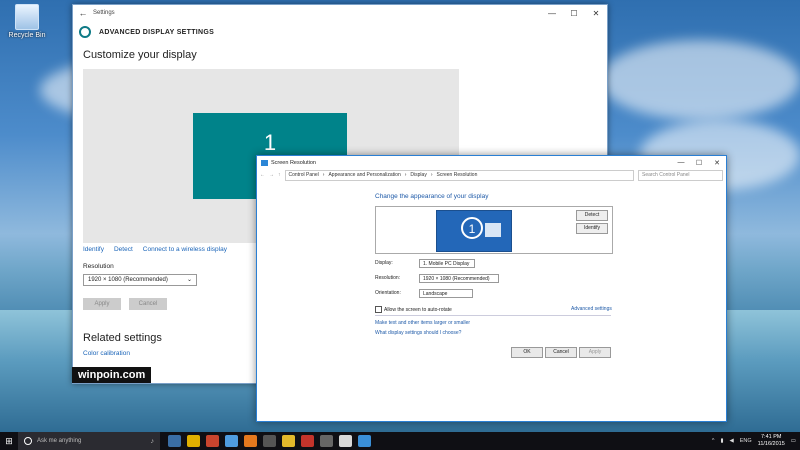  I want to click on system-tray: ^ ▮ ◀ ENG 7:41 PM 11/16/2015 ▭, so click(756, 441).